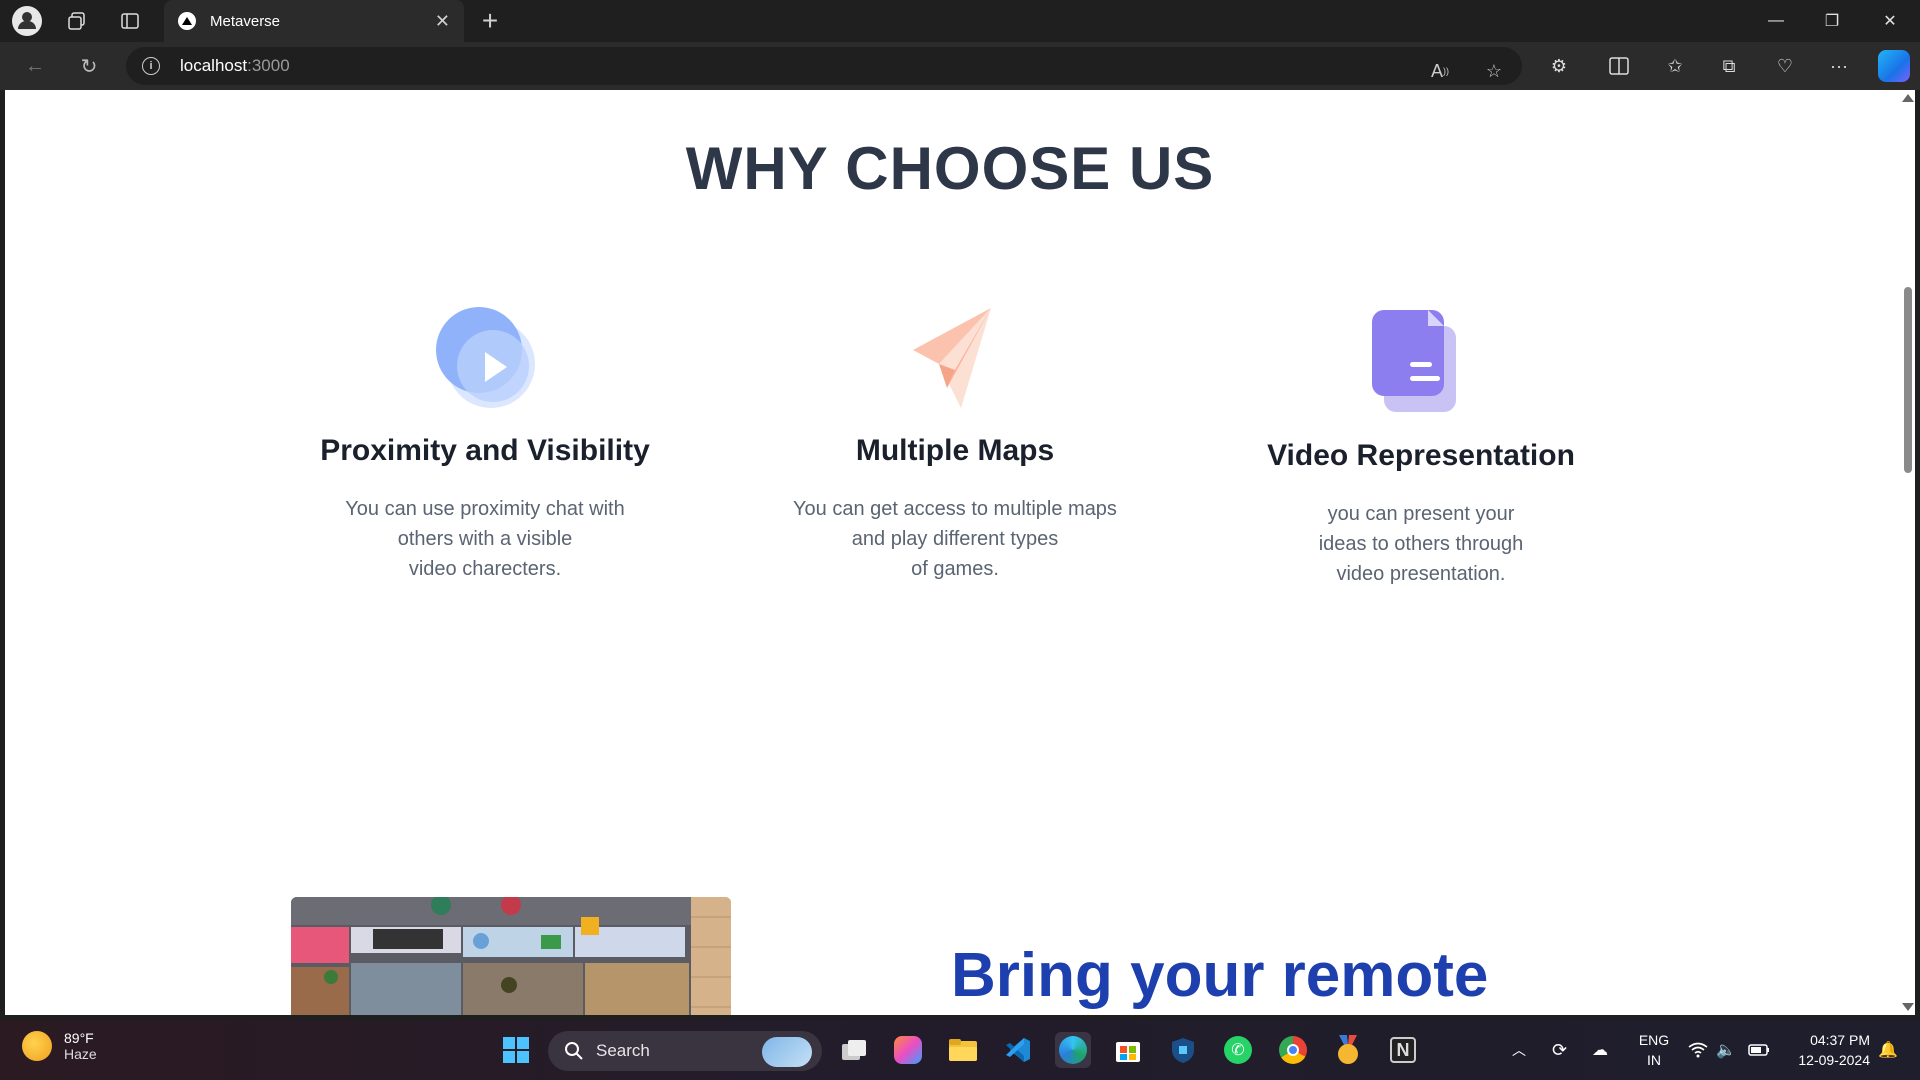 This screenshot has width=1920, height=1080. Describe the element at coordinates (1907, 552) in the screenshot. I see `page-scrollbar` at that location.